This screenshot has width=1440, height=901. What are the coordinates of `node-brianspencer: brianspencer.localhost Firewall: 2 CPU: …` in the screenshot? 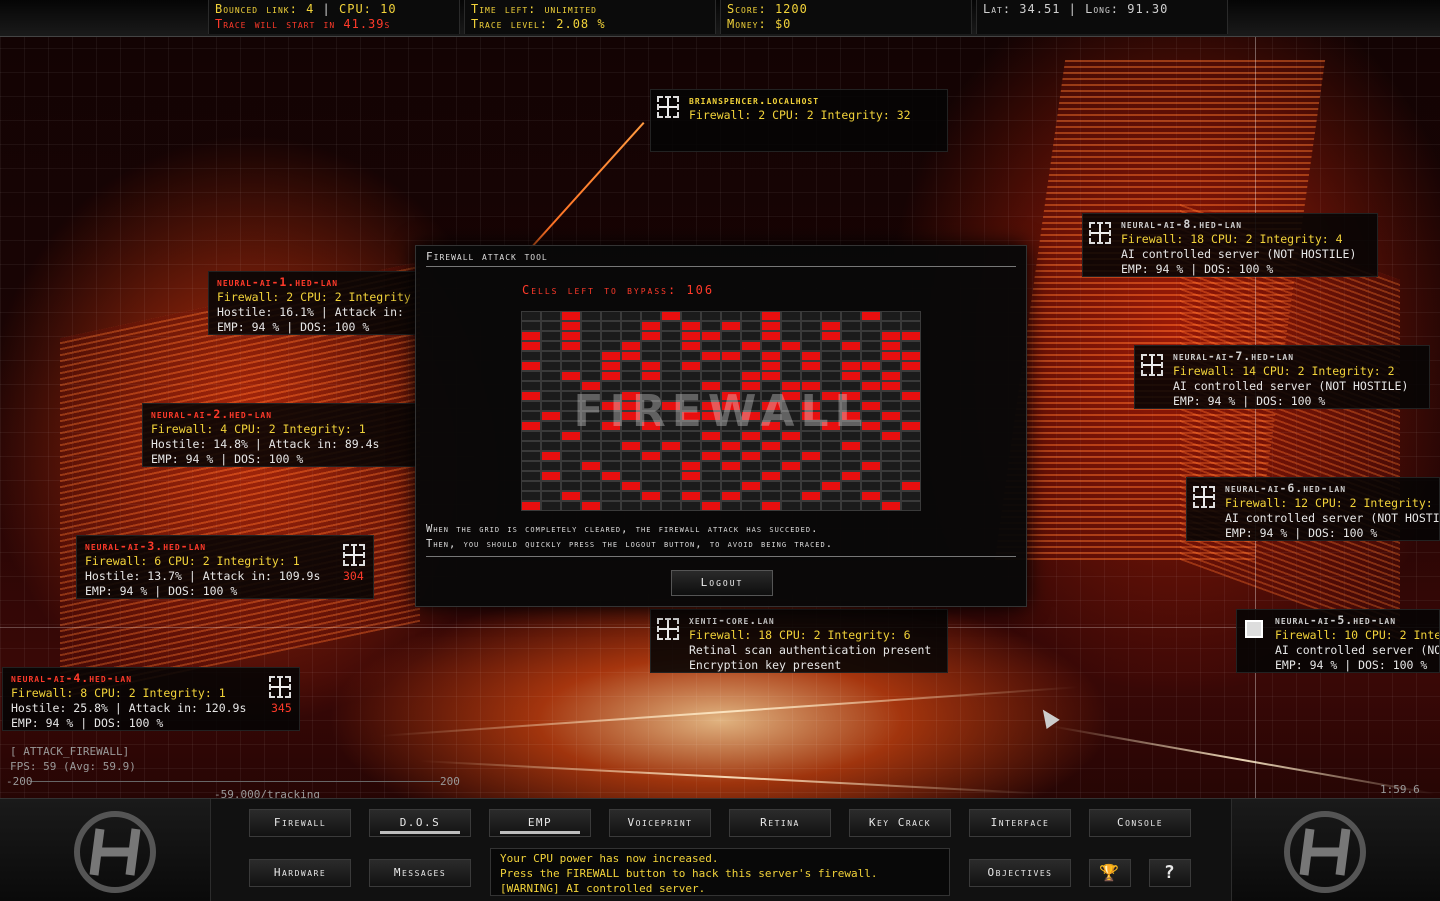 It's located at (799, 120).